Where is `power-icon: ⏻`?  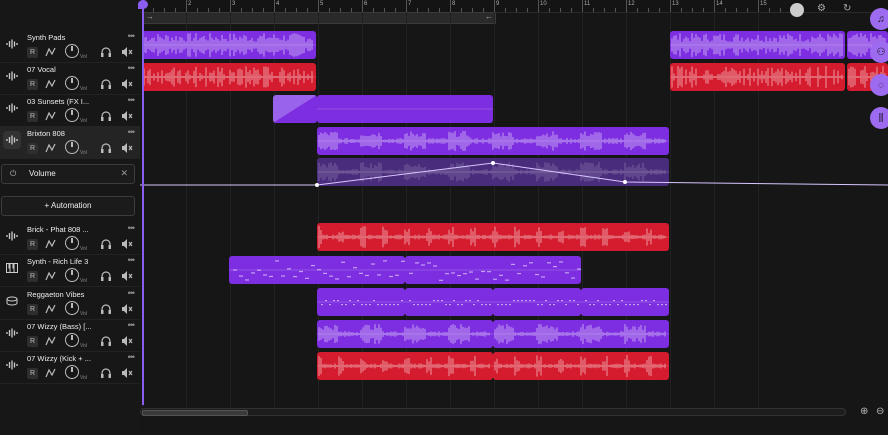 power-icon: ⏻ is located at coordinates (13, 174).